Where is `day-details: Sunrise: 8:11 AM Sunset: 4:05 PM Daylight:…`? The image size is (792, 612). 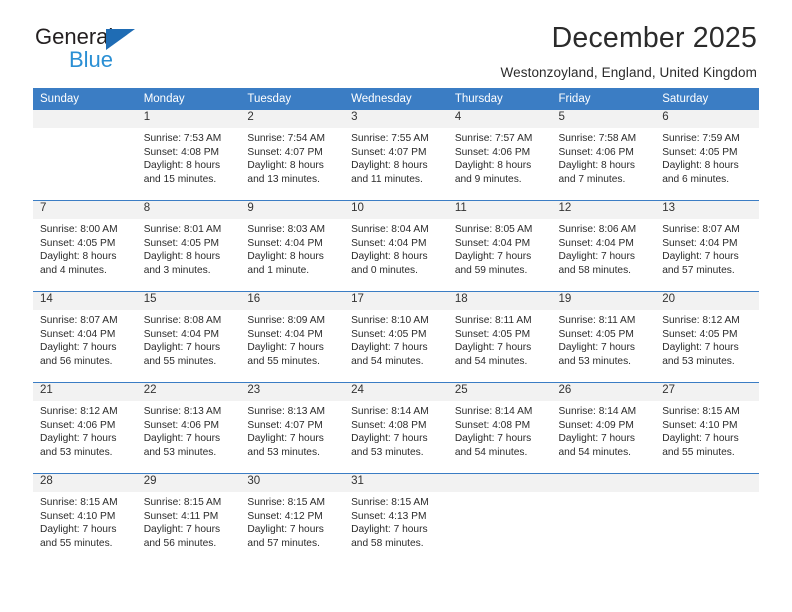
day-details: Sunrise: 8:11 AM Sunset: 4:05 PM Daylight:… is located at coordinates (500, 339).